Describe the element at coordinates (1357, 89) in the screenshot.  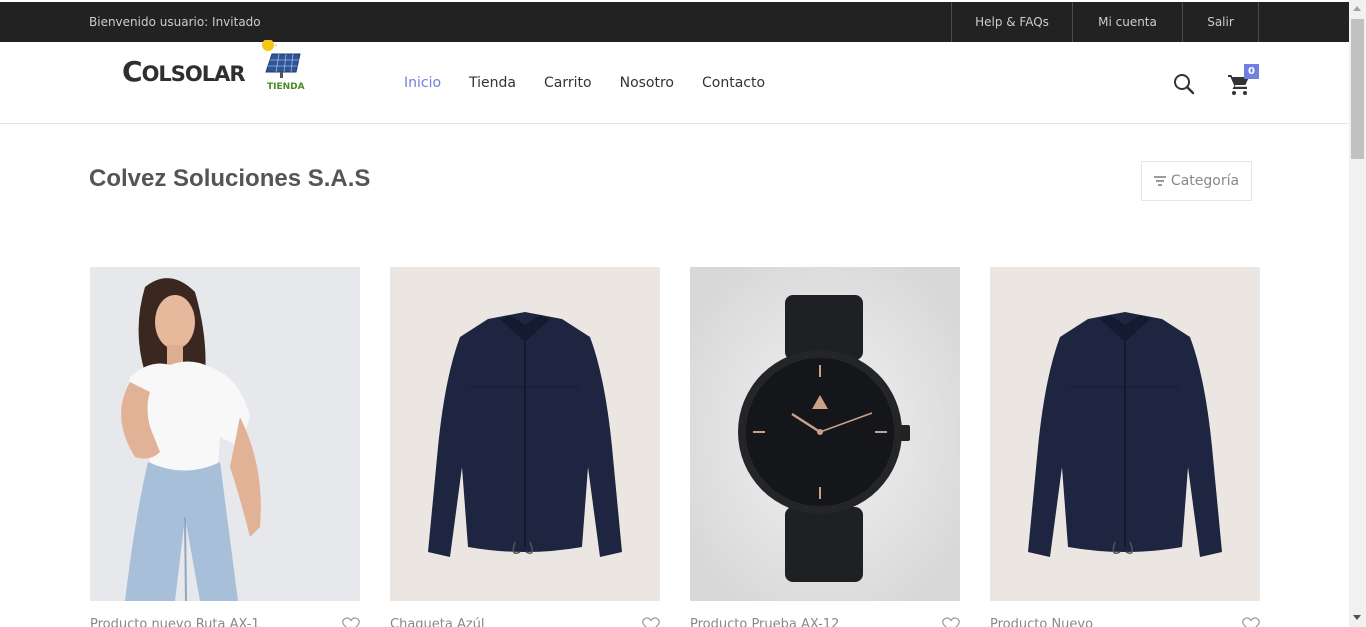
I see `scrollbar-thumb` at that location.